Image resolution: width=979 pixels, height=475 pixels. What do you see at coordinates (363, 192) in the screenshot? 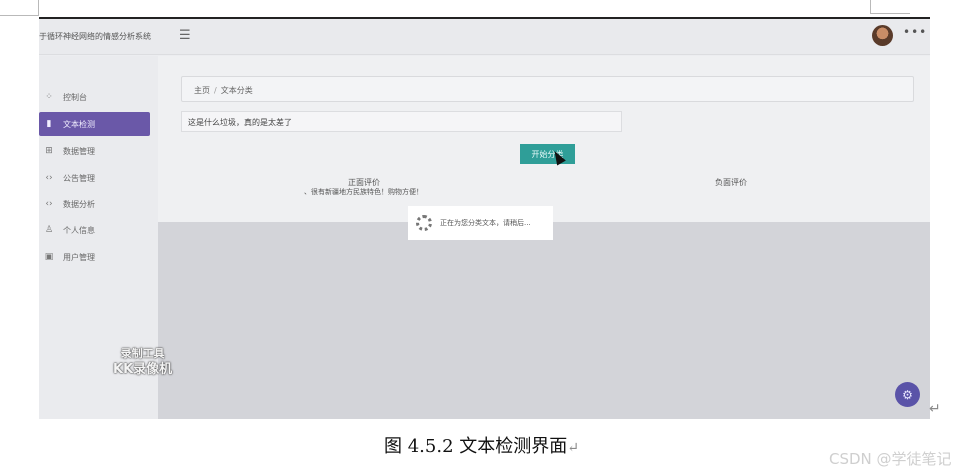
I see `positive-review-text: 、很有新疆地方民族特色！购物方便！` at bounding box center [363, 192].